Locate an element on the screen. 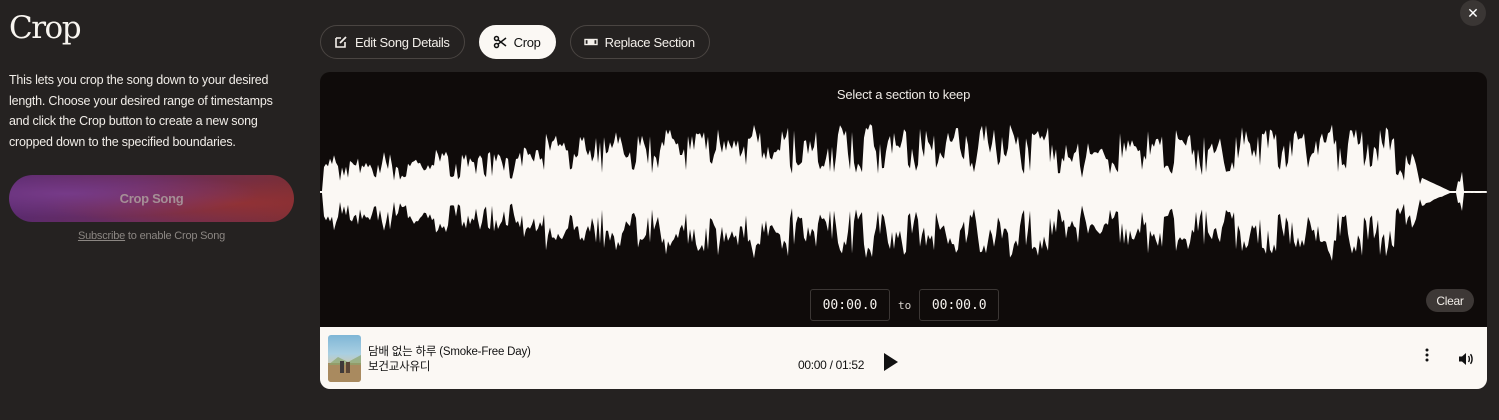 This screenshot has height=420, width=1499. time-range: 00:00.0 to 00:00.0 is located at coordinates (905, 305).